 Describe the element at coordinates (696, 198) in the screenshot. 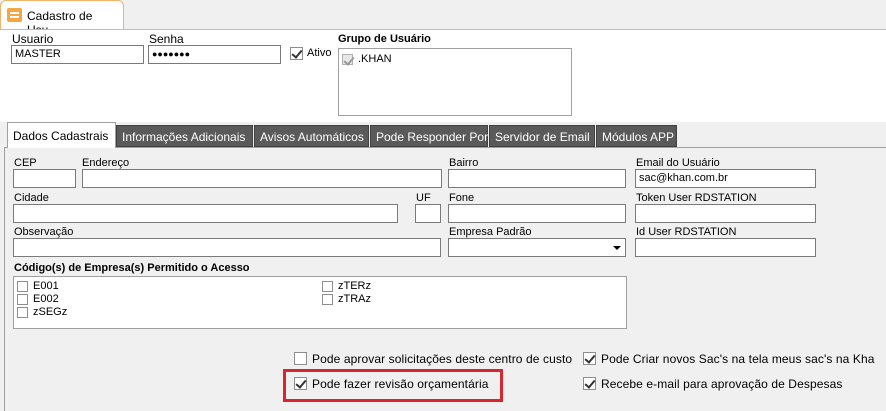

I see `token-label: Token User RDSTATION` at that location.